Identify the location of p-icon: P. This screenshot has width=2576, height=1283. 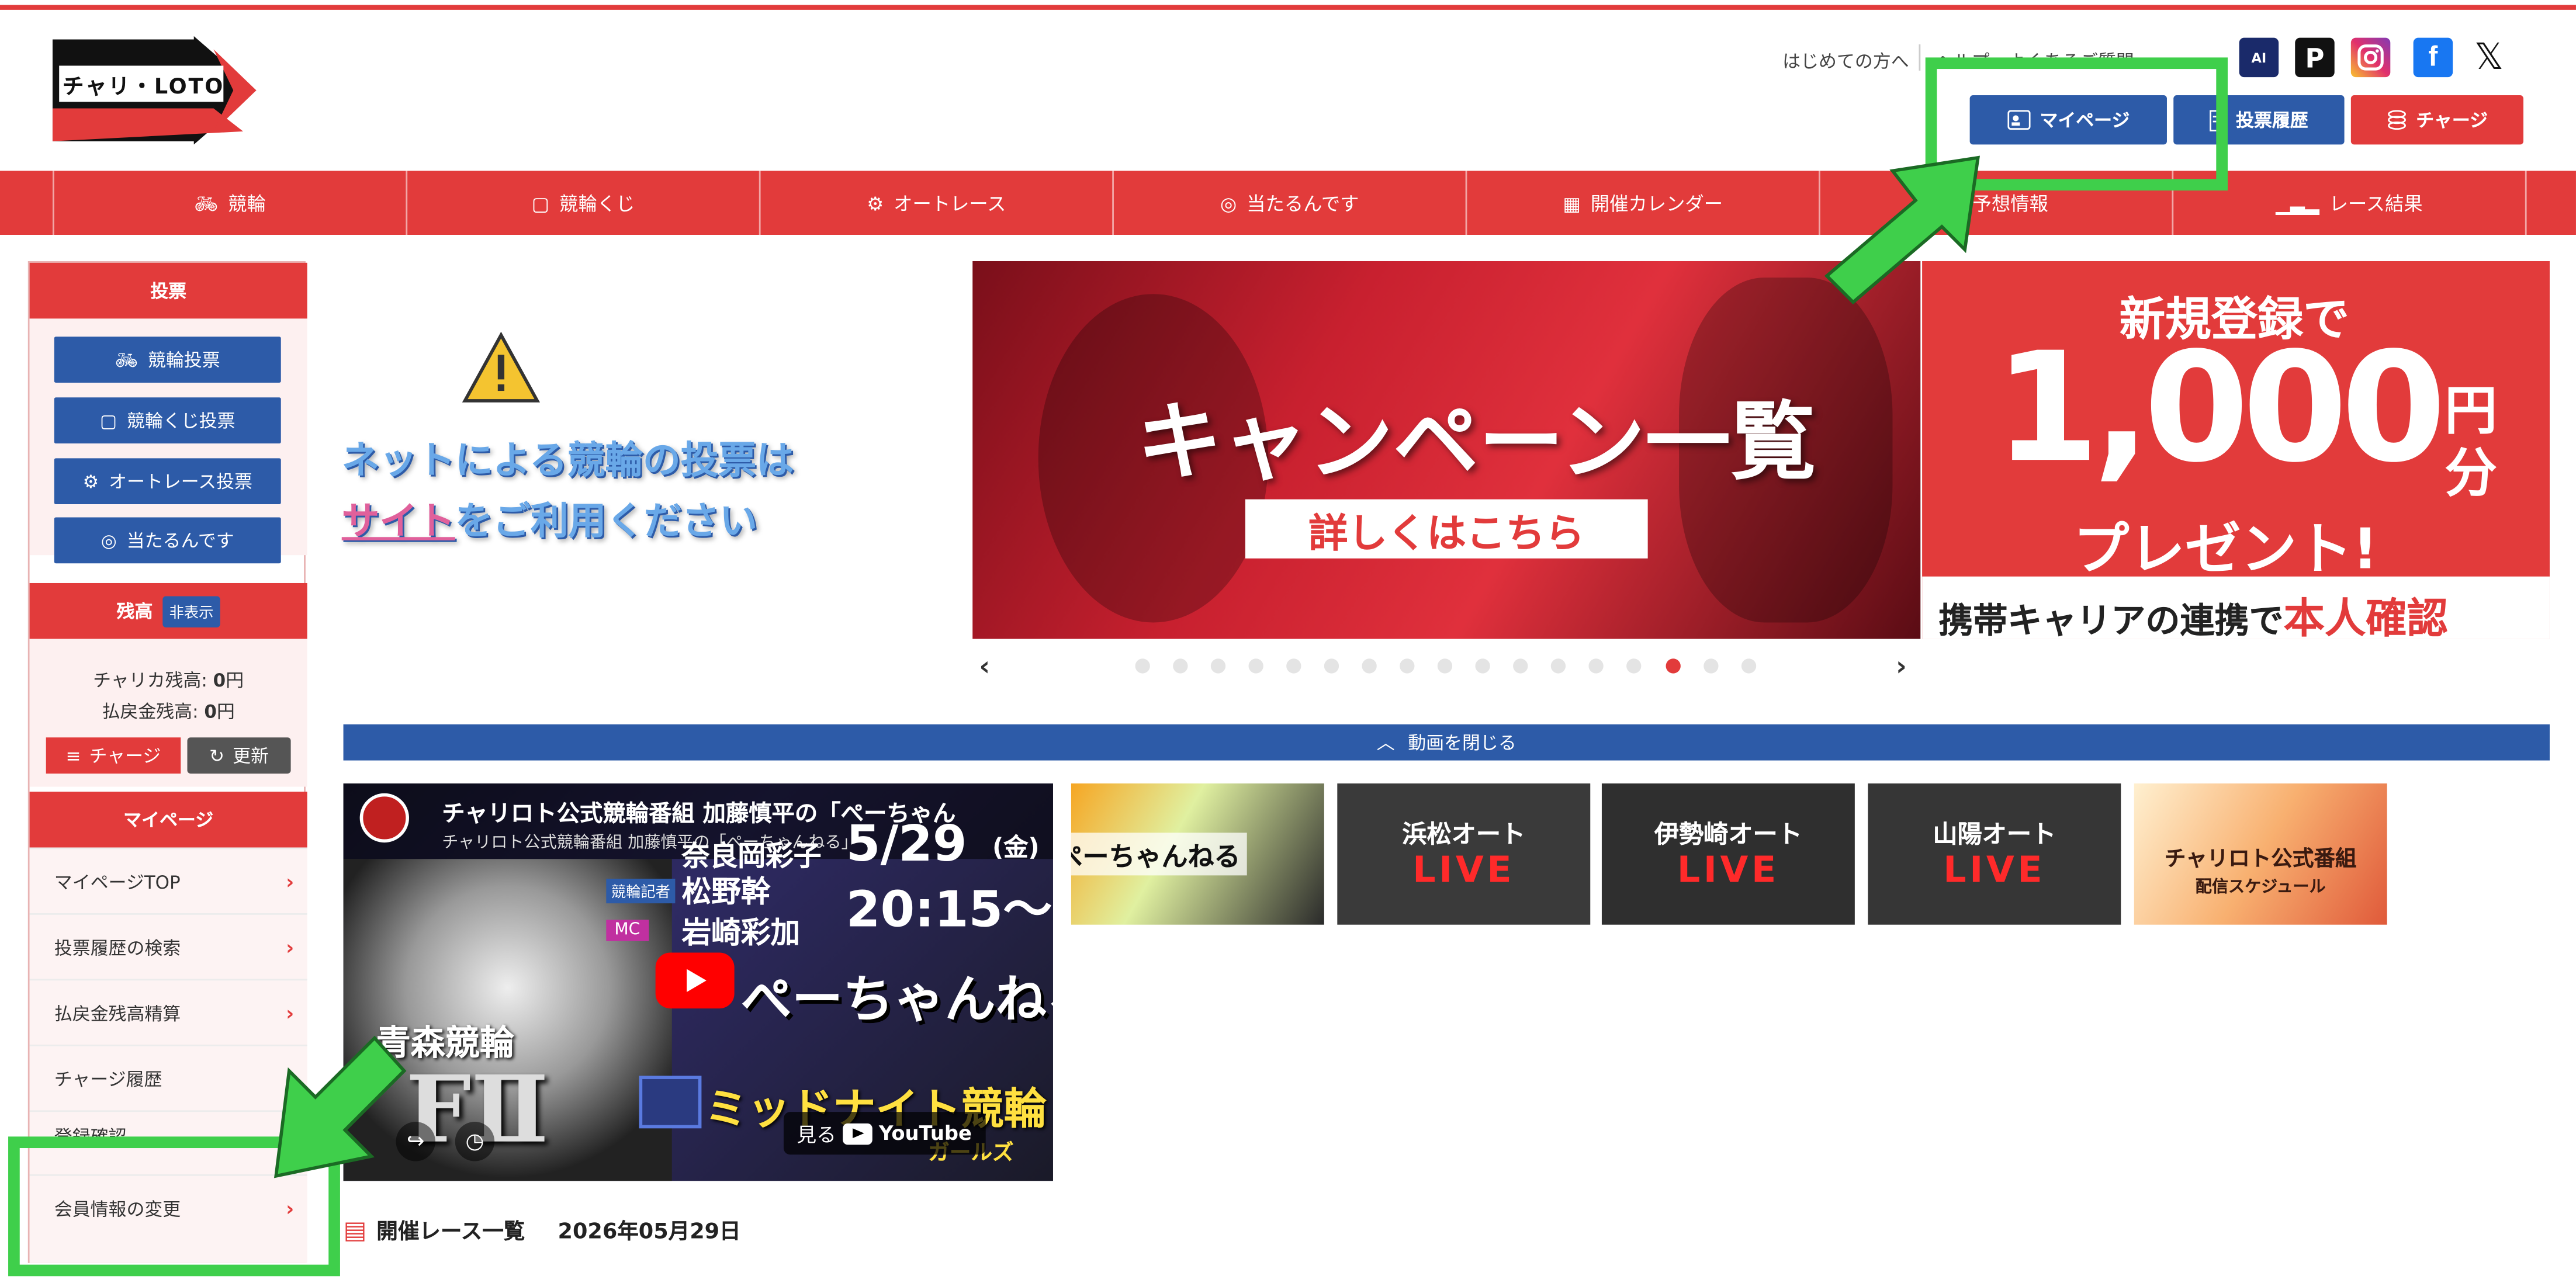
(2315, 57).